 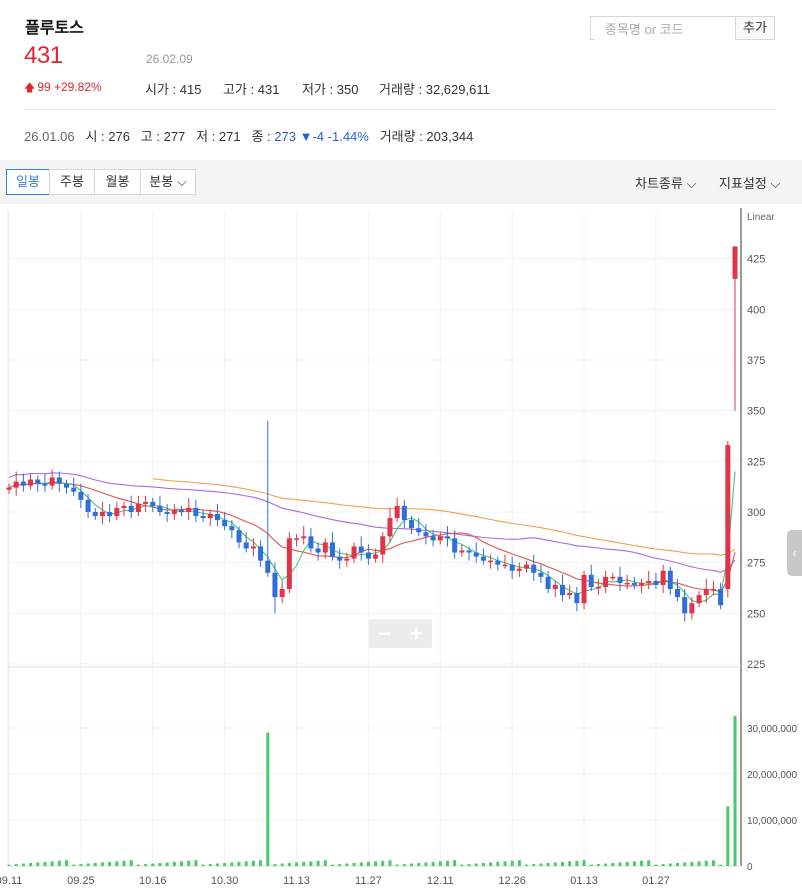 I want to click on volume-tick-label: 20,000,000, so click(x=772, y=775).